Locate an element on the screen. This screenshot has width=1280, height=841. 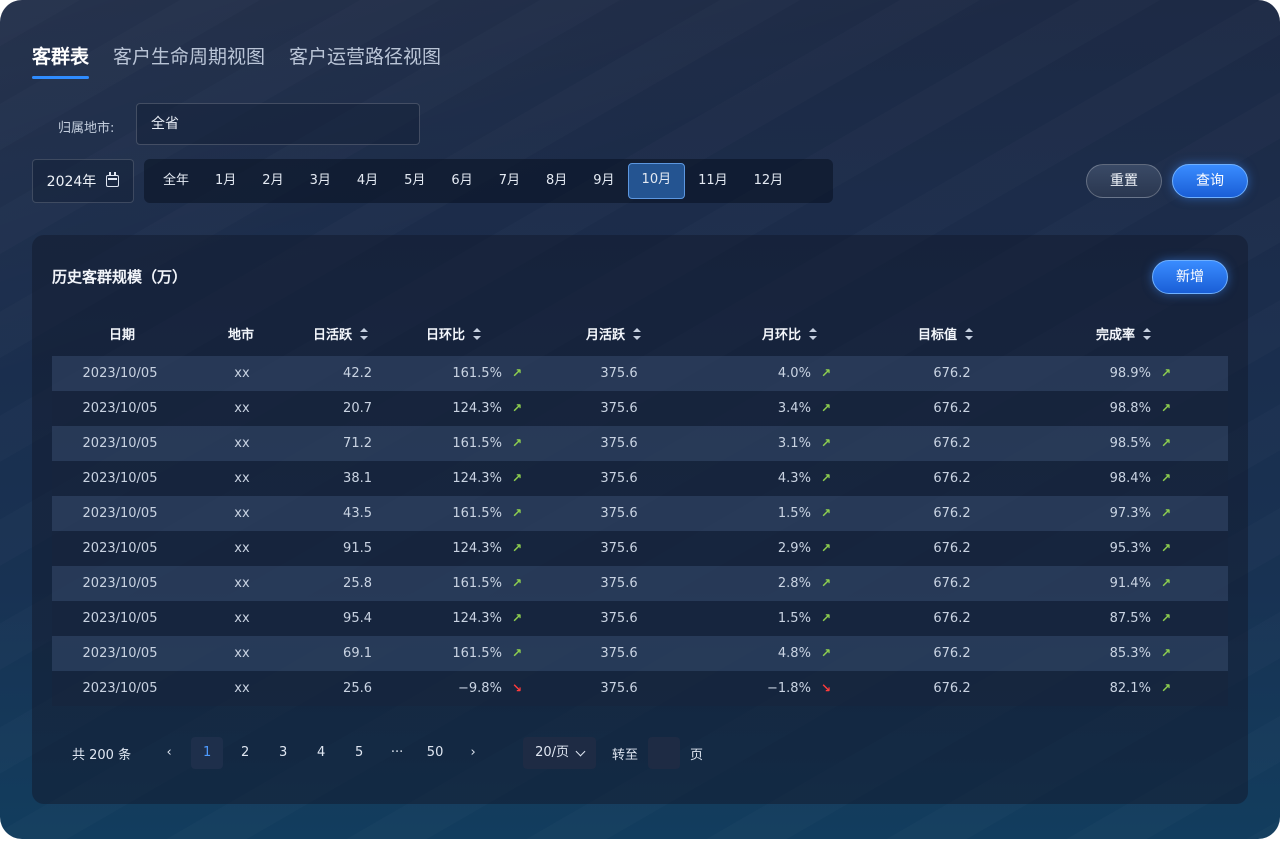
add-button: 新增 is located at coordinates (1190, 277).